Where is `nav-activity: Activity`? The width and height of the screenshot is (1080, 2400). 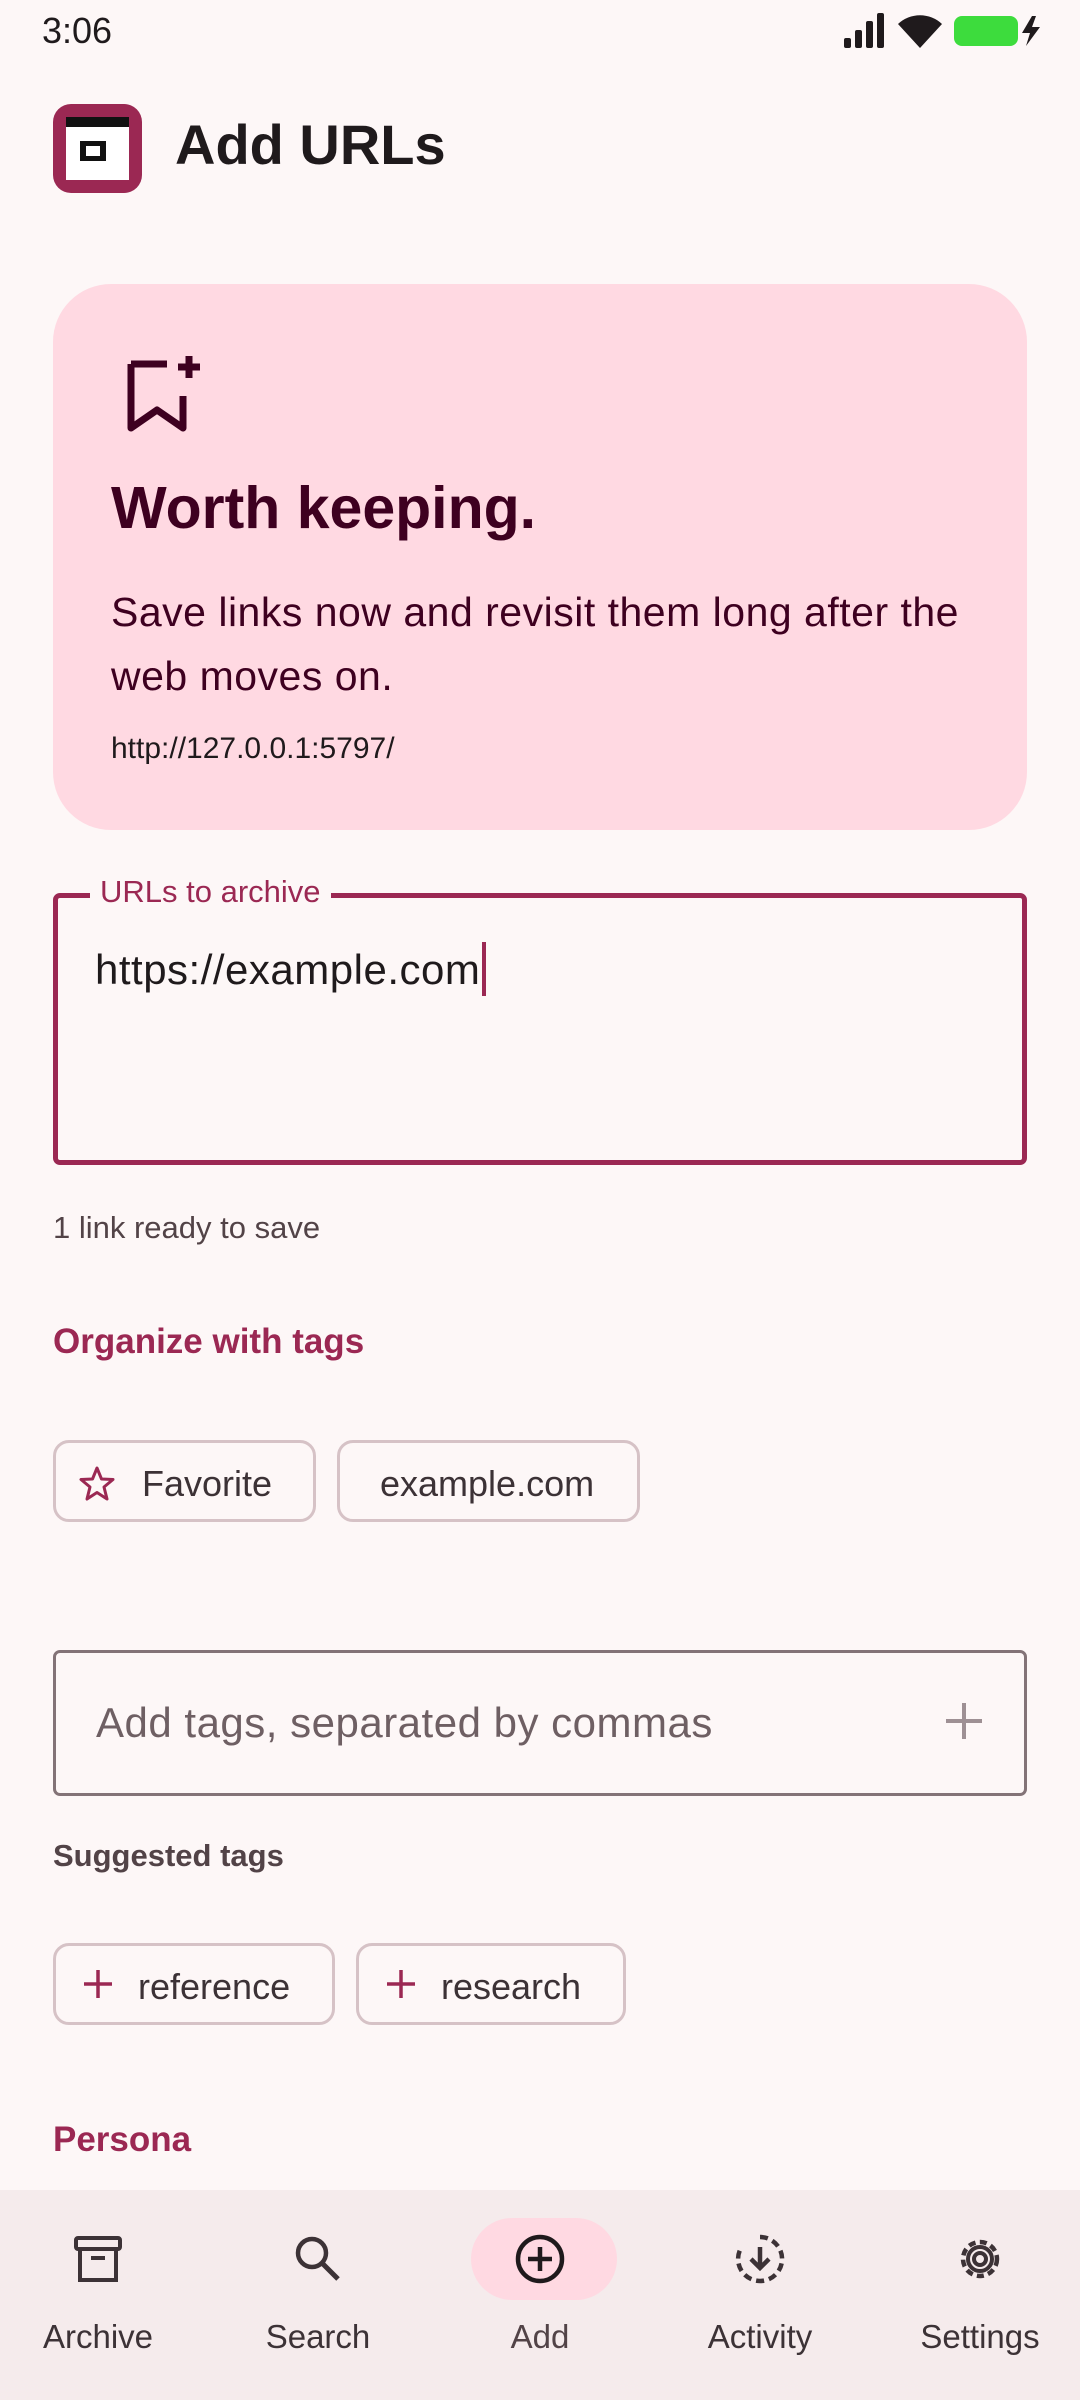 nav-activity: Activity is located at coordinates (760, 2298).